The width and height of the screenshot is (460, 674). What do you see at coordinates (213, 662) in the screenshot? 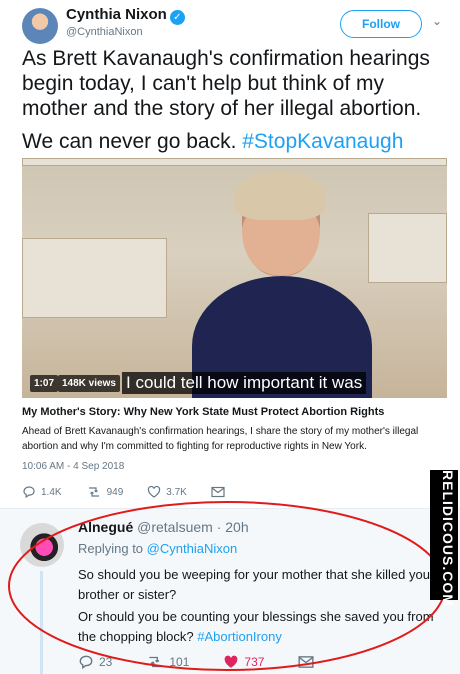
I see `reply-actions: 23 101 737` at bounding box center [213, 662].